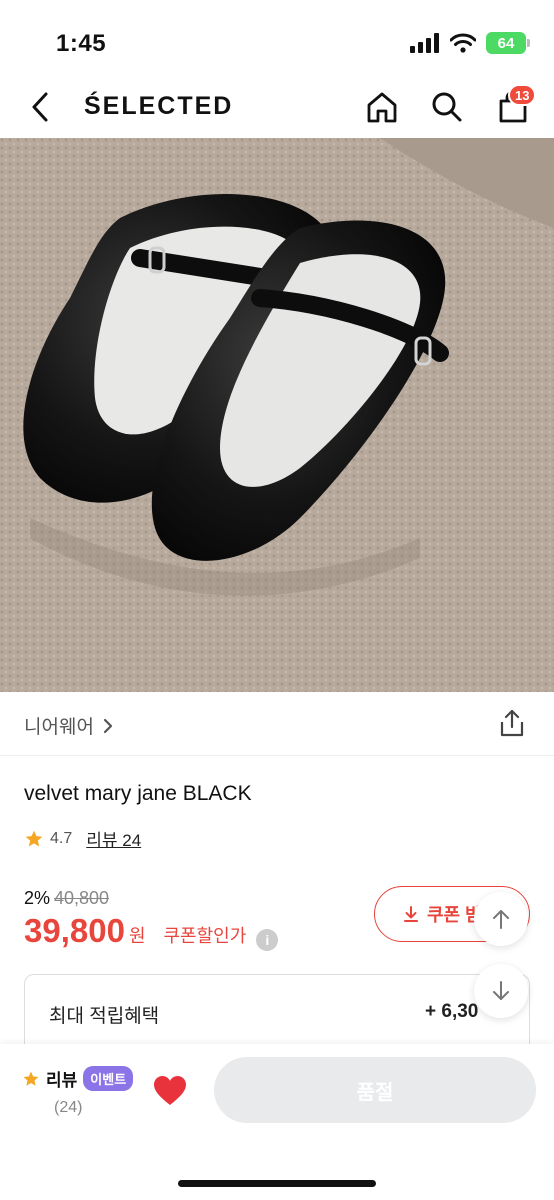 The image size is (554, 1200). I want to click on arrow-up-icon, so click(501, 919).